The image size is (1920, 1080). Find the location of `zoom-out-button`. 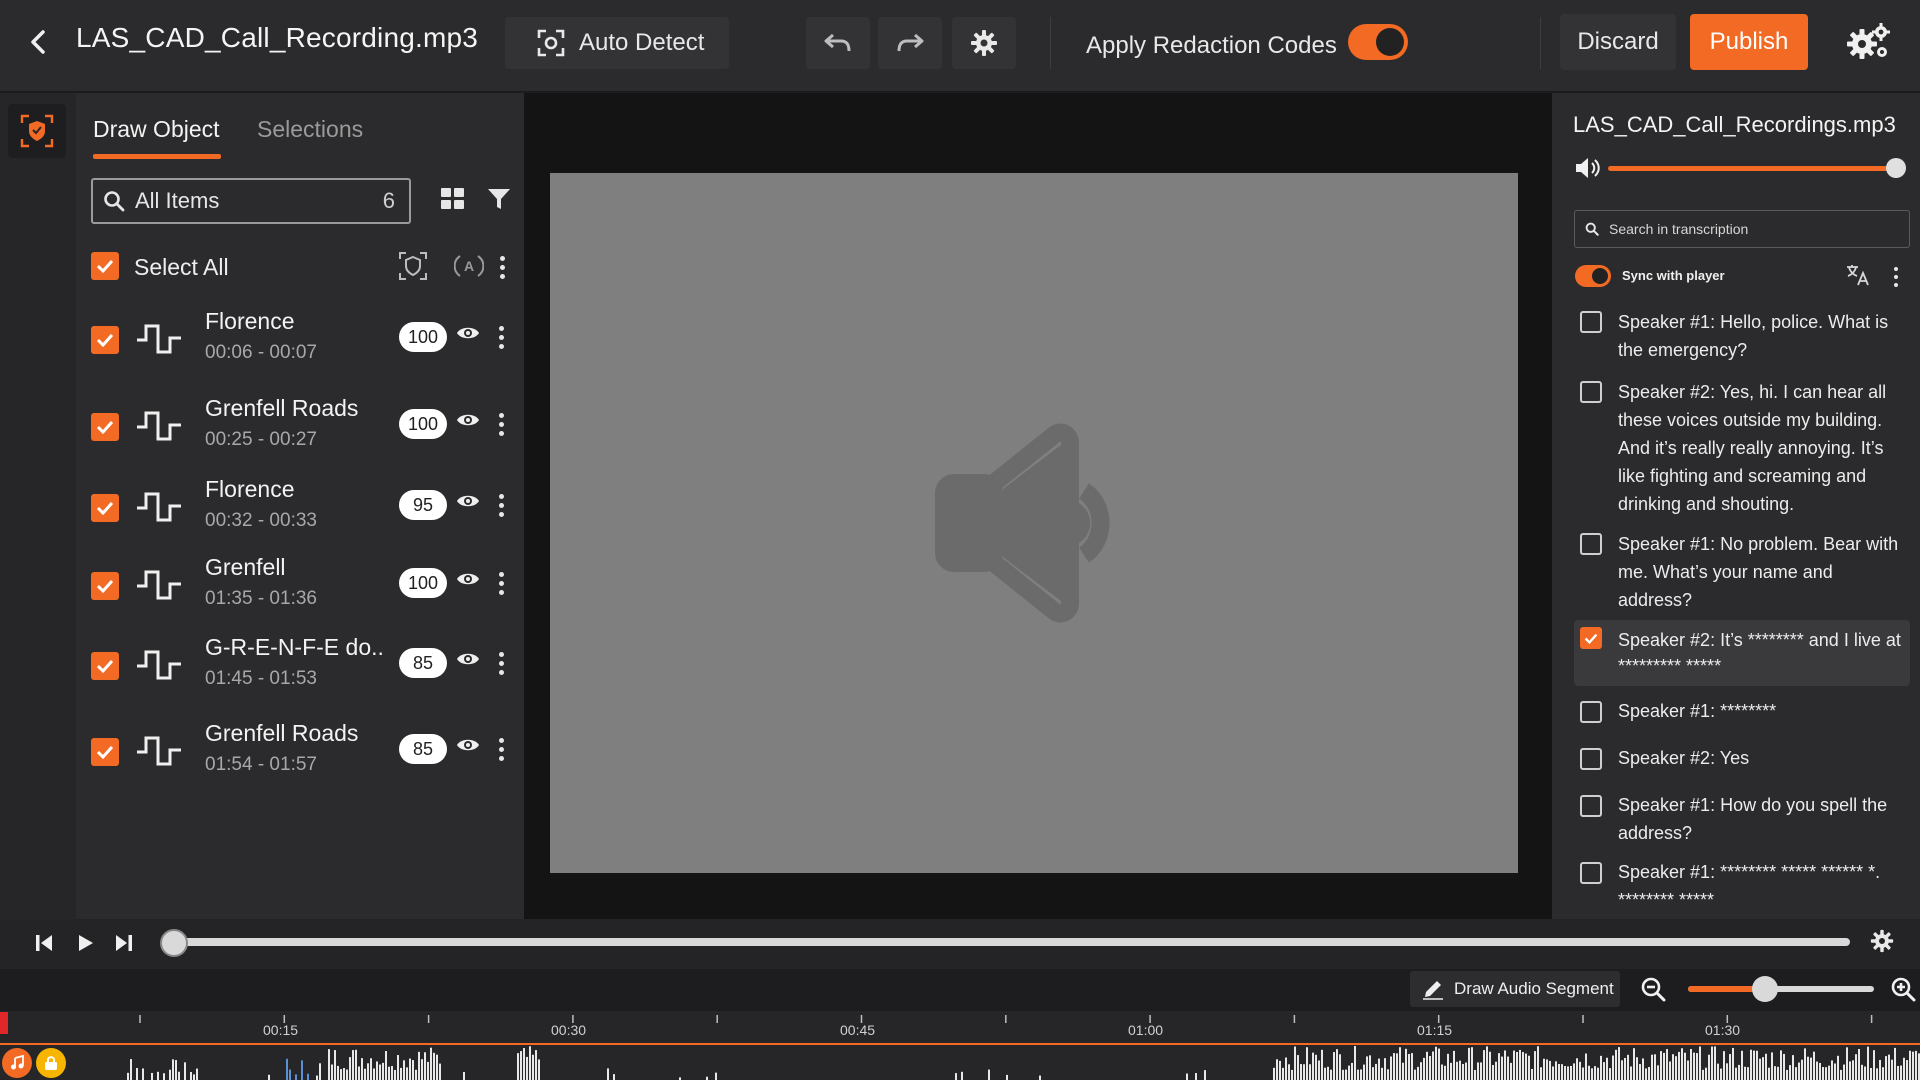

zoom-out-button is located at coordinates (1653, 989).